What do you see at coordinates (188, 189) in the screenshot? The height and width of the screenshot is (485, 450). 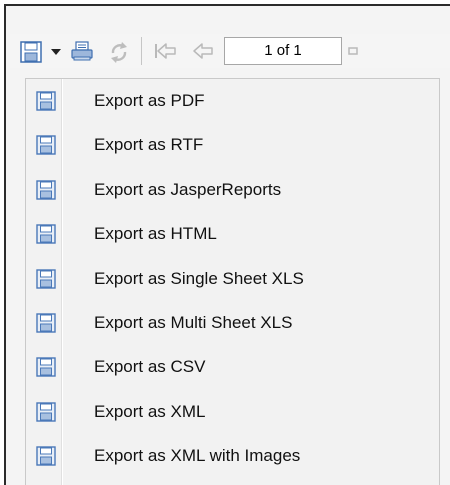 I see `menu-item-label: Export as JasperReports` at bounding box center [188, 189].